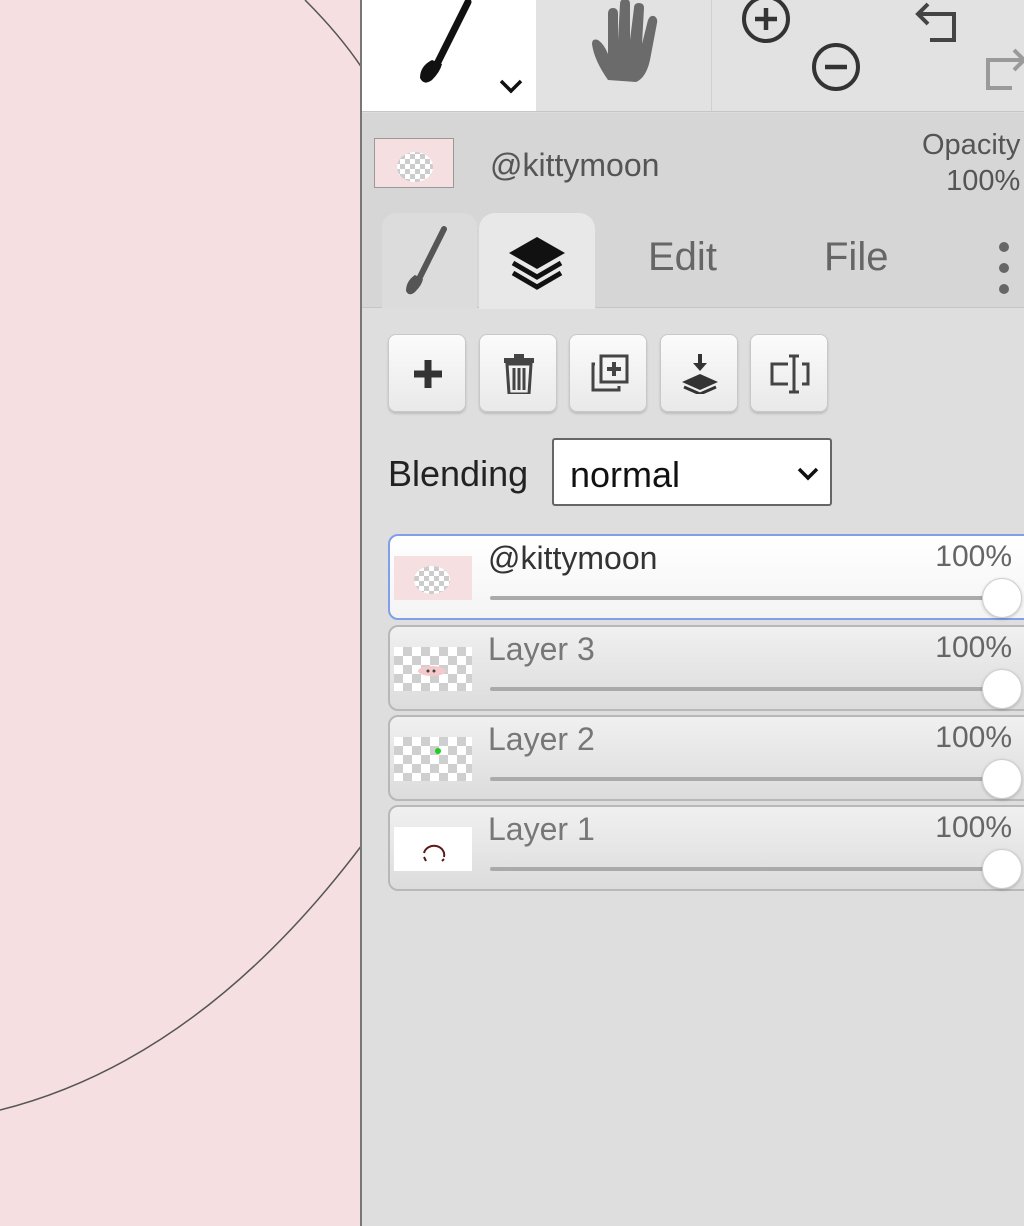  What do you see at coordinates (458, 473) in the screenshot?
I see `blending-label: Blending` at bounding box center [458, 473].